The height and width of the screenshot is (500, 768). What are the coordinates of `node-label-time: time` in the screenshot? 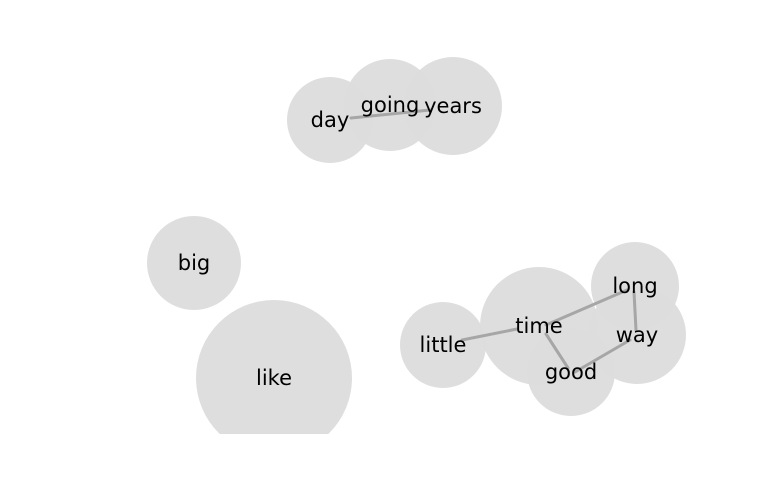 It's located at (538, 326).